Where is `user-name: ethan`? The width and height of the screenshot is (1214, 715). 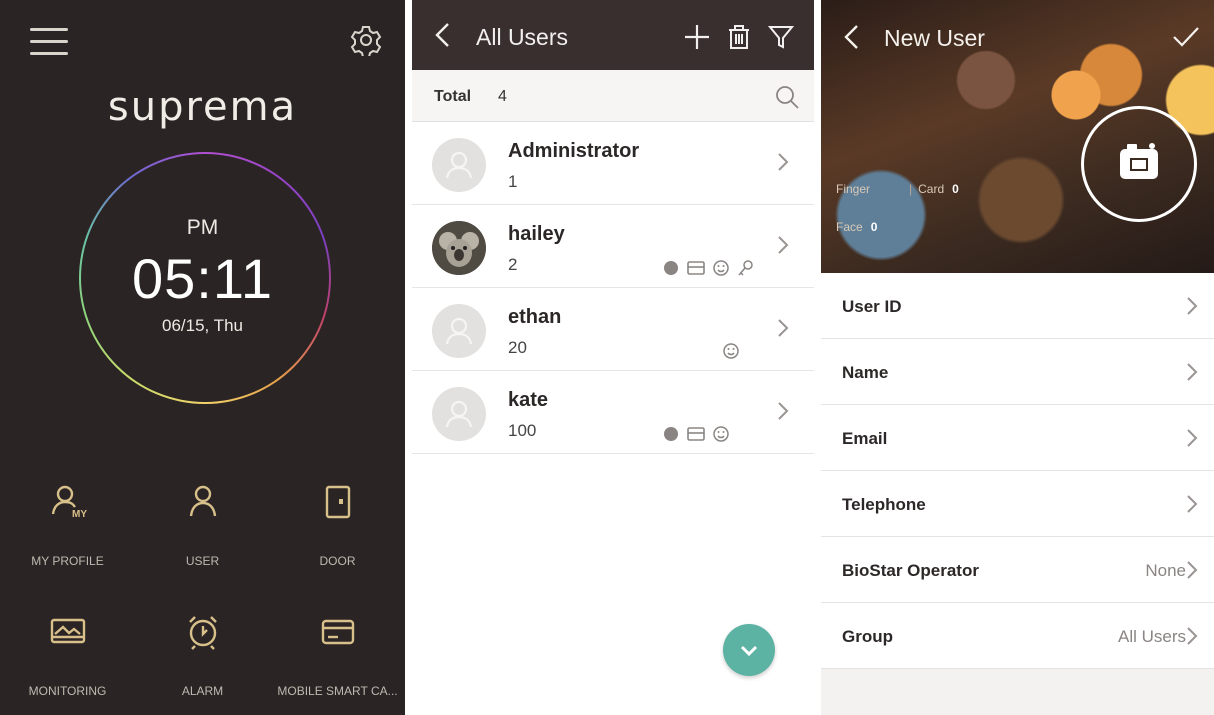 user-name: ethan is located at coordinates (535, 317).